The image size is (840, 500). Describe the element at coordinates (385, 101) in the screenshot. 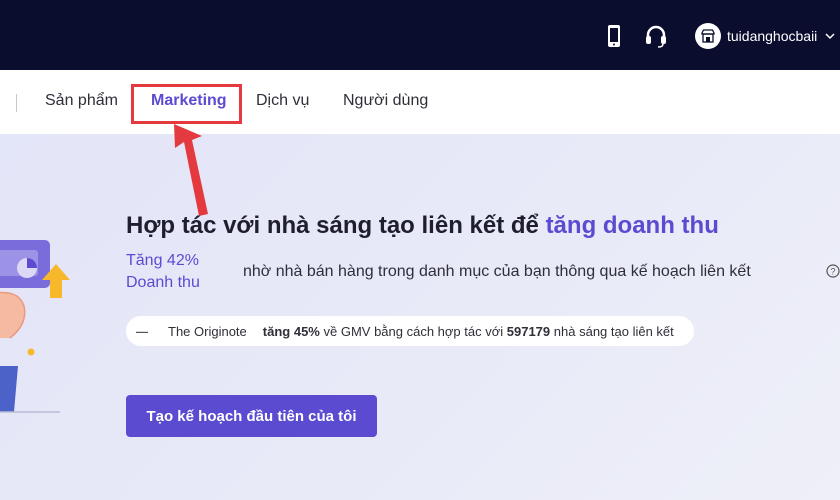

I see `nav-item-nguoi-dung: Người dùng` at that location.